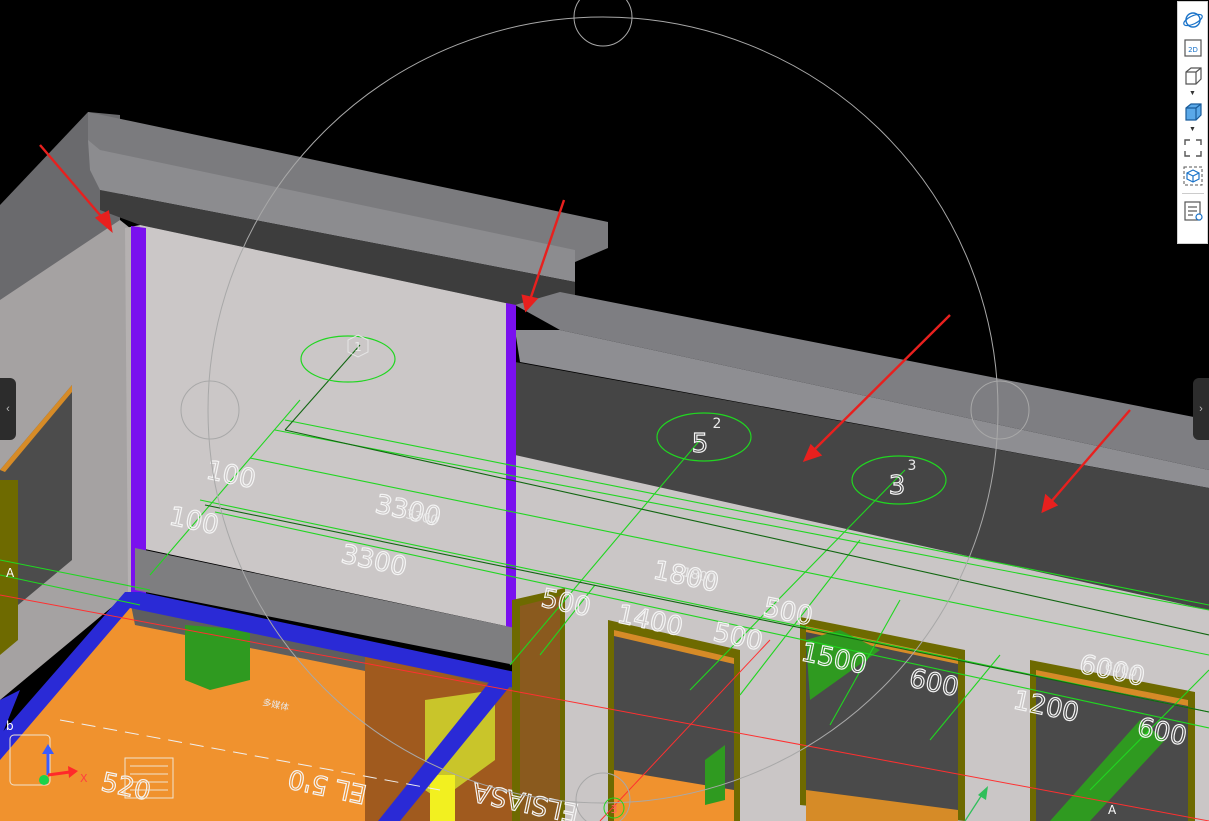 The height and width of the screenshot is (821, 1209). I want to click on orbit-button, so click(1193, 20).